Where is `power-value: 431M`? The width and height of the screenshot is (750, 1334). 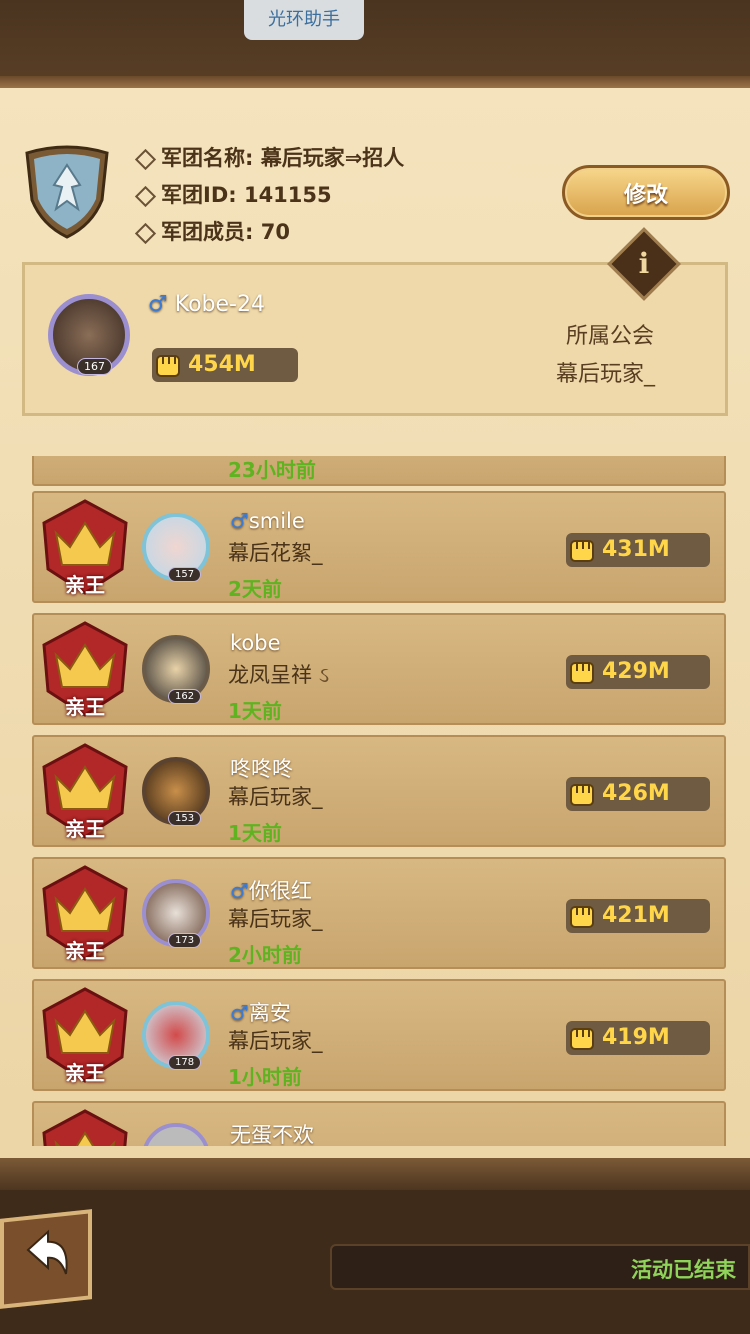 power-value: 431M is located at coordinates (636, 549).